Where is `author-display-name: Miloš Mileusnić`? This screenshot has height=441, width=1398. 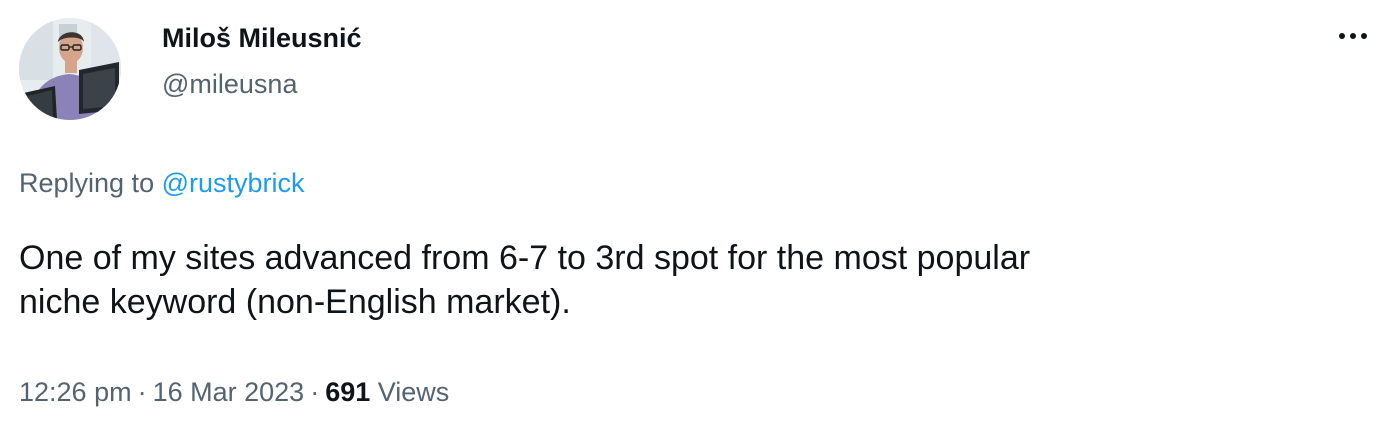 author-display-name: Miloš Mileusnić is located at coordinates (262, 38).